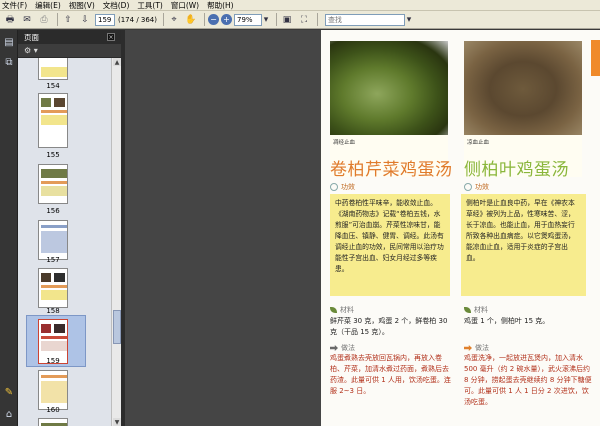  I want to click on left-material-text: 鲜芹菜 30 克，鸡蛋 2 个，鲜卷柏 30 克（干品 15 克）。, so click(389, 326).